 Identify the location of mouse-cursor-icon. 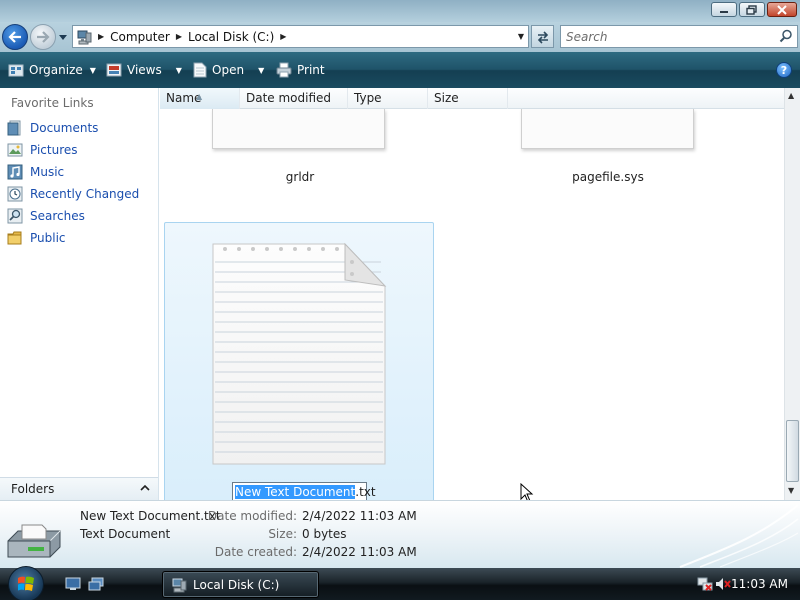
(527, 491).